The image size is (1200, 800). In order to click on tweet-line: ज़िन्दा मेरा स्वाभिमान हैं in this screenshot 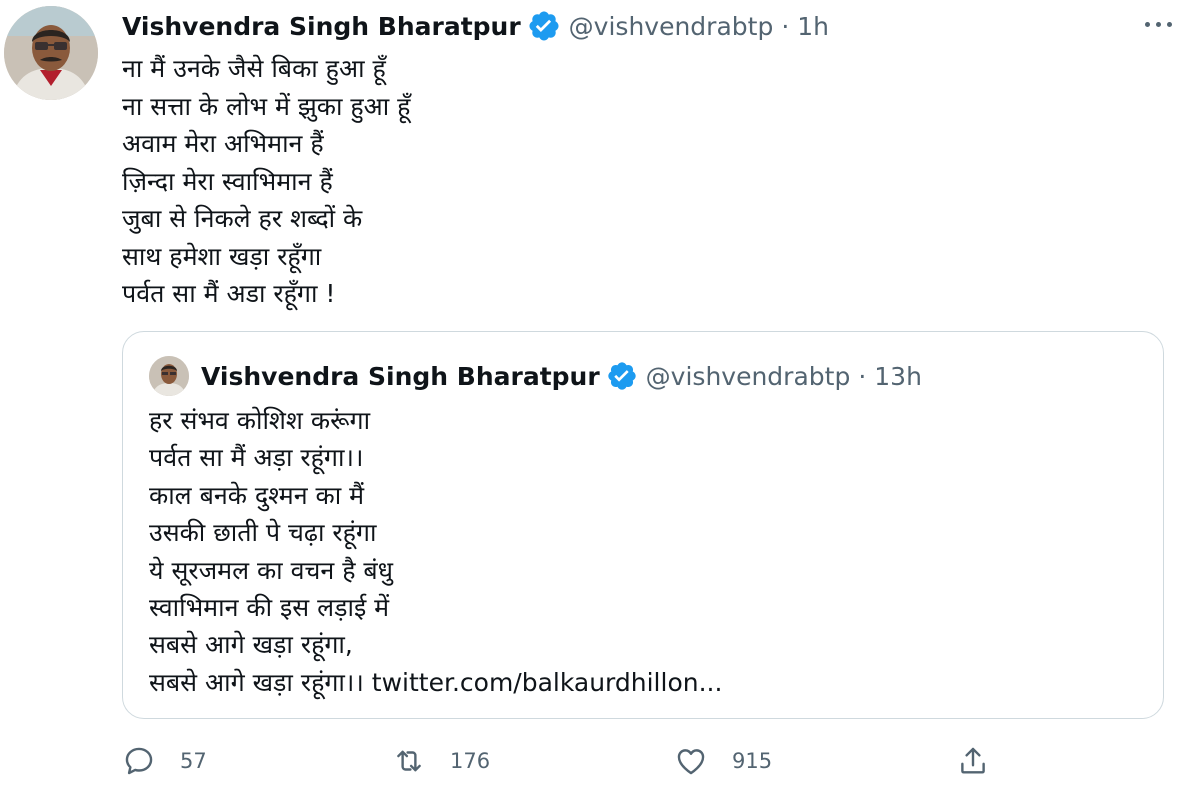, I will do `click(227, 181)`.